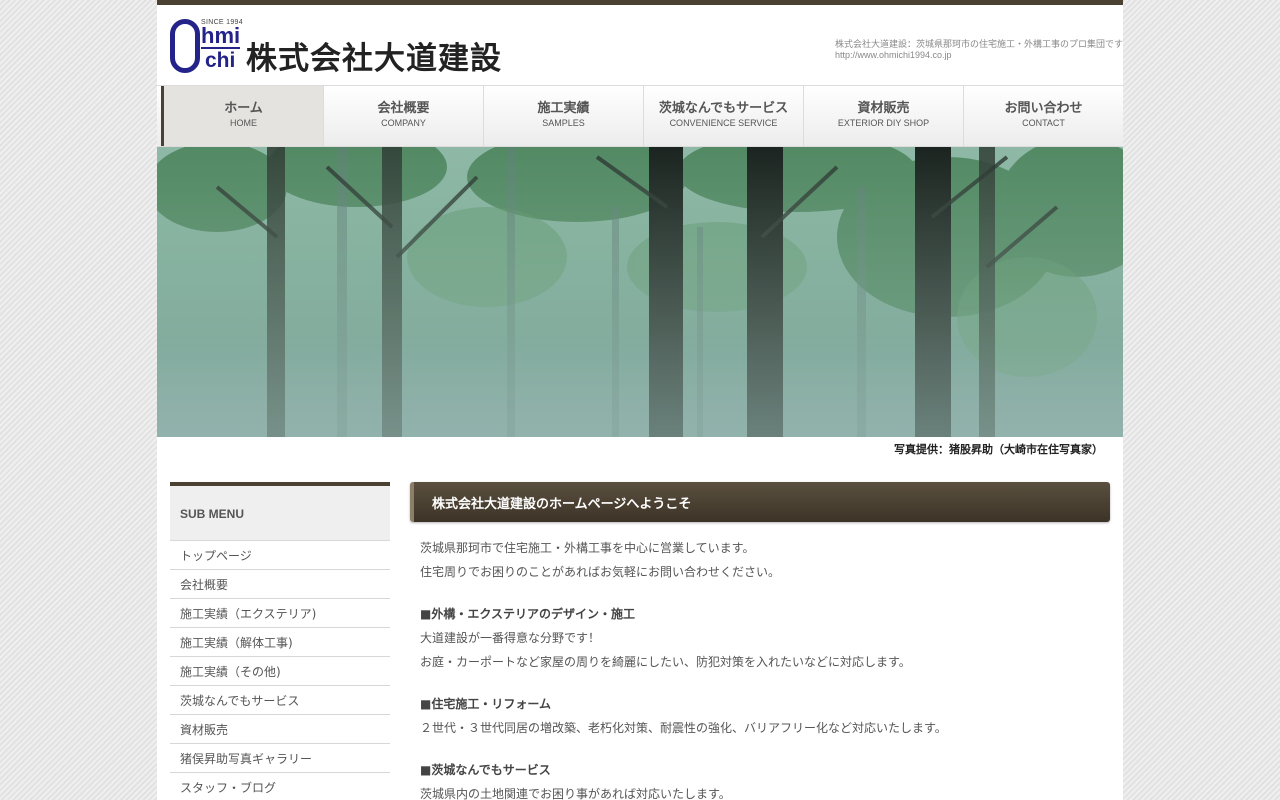  Describe the element at coordinates (1043, 123) in the screenshot. I see `nav-label-en: CONTACT` at that location.